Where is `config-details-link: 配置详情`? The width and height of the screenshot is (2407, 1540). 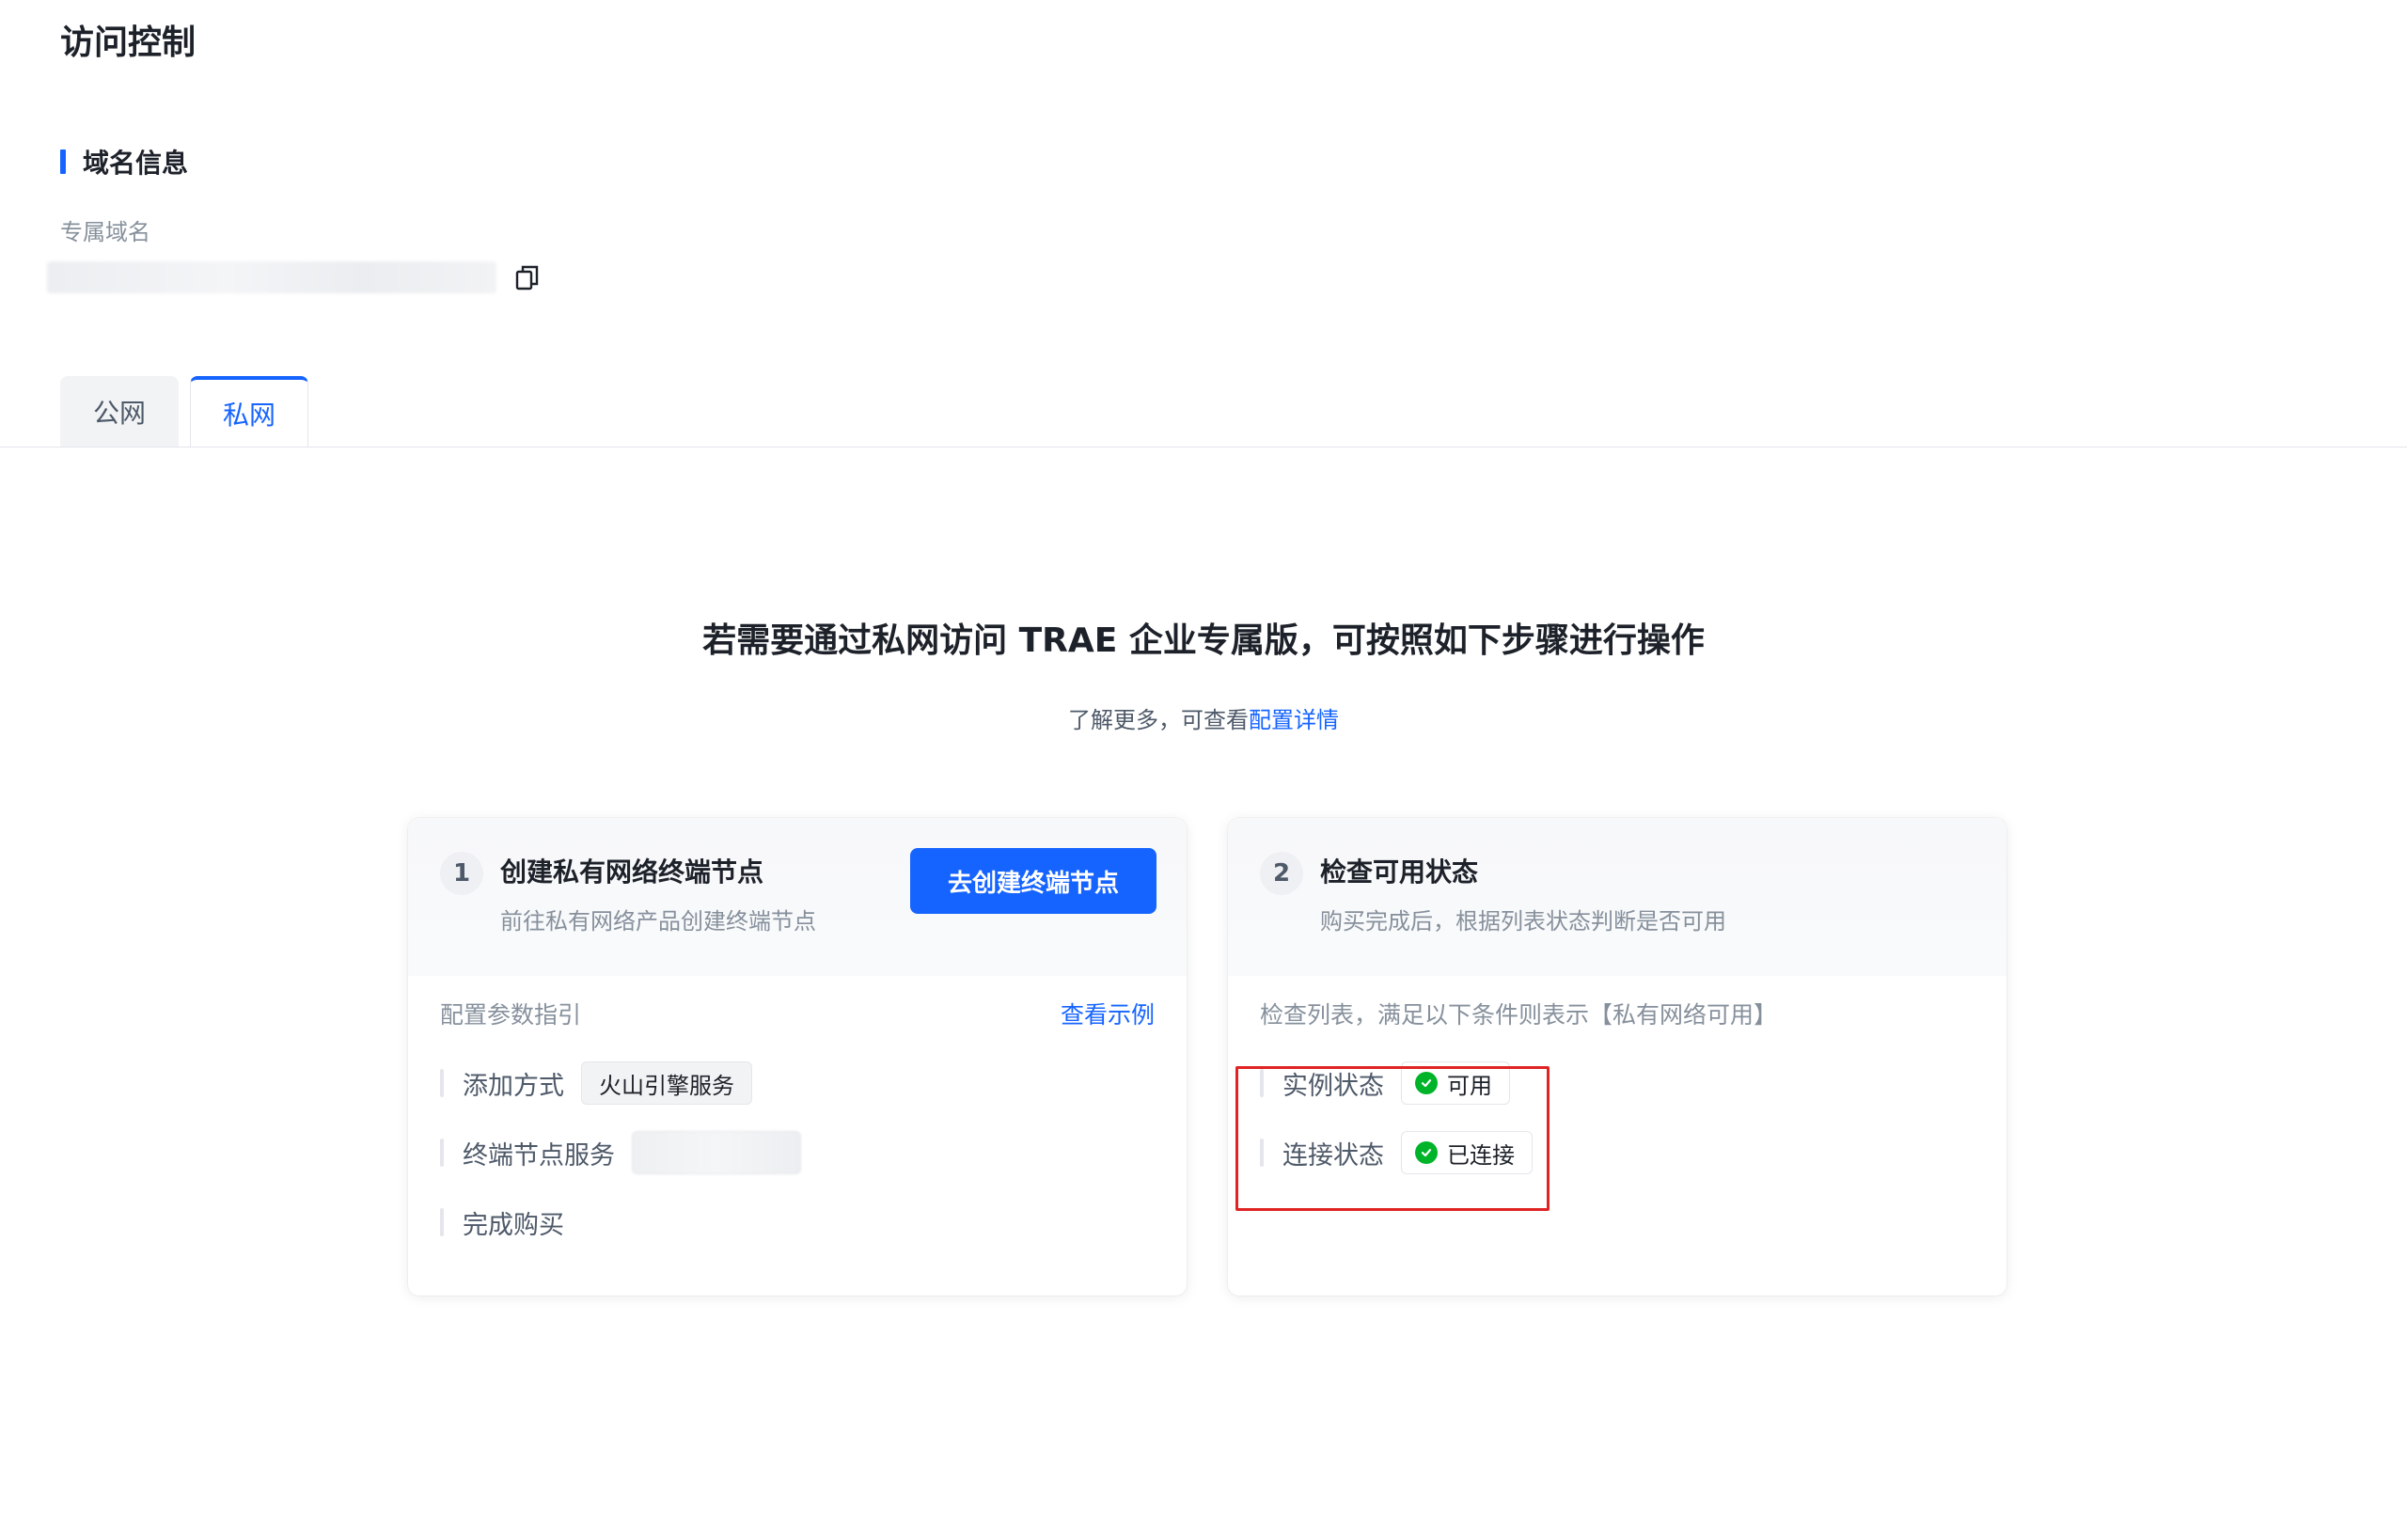 config-details-link: 配置详情 is located at coordinates (1294, 720).